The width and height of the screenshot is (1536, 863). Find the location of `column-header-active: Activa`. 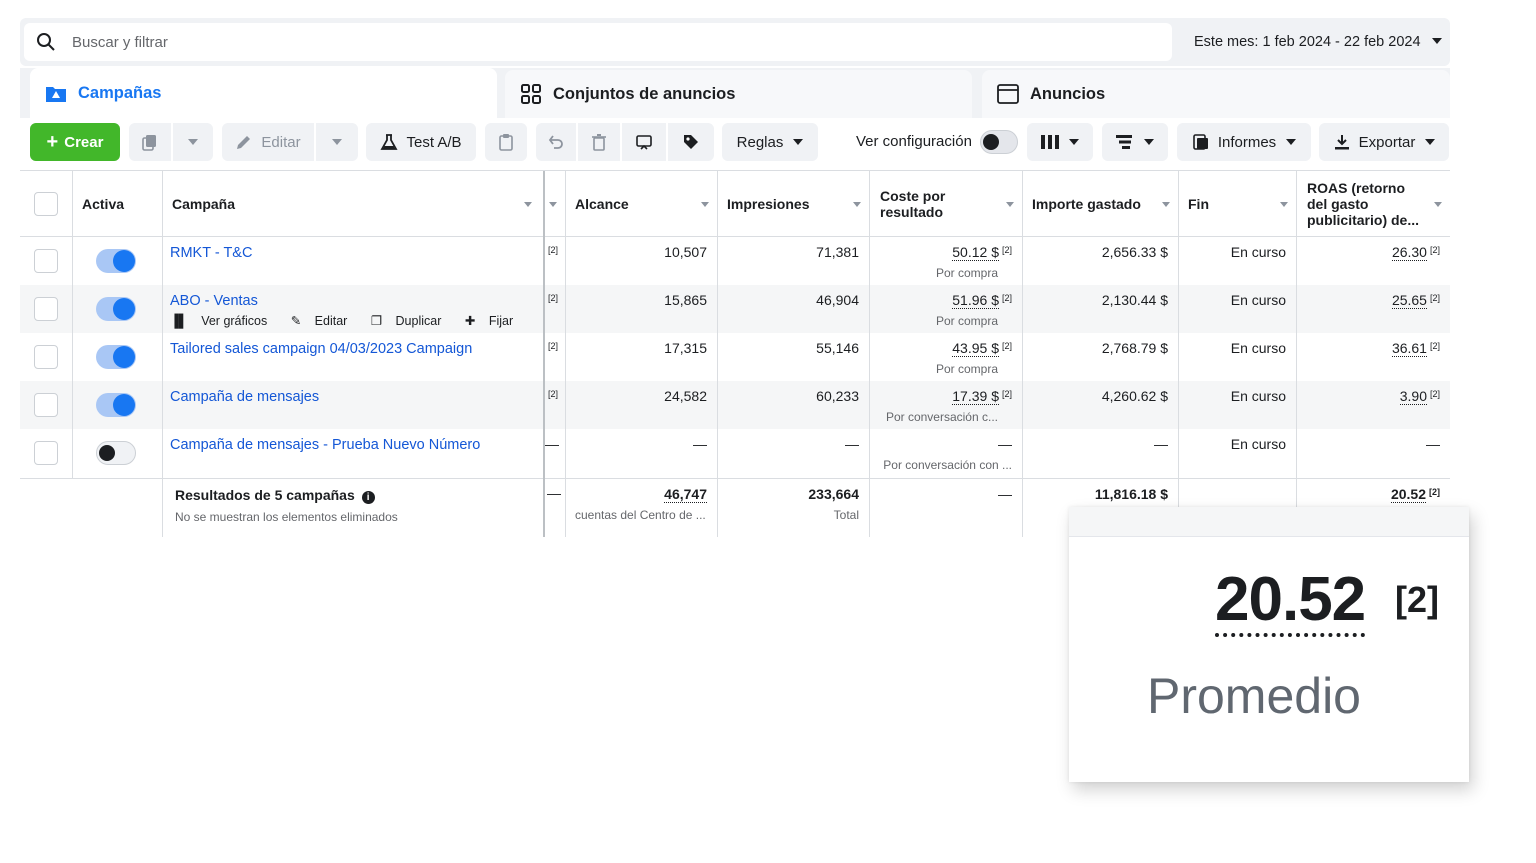

column-header-active: Activa is located at coordinates (117, 204).